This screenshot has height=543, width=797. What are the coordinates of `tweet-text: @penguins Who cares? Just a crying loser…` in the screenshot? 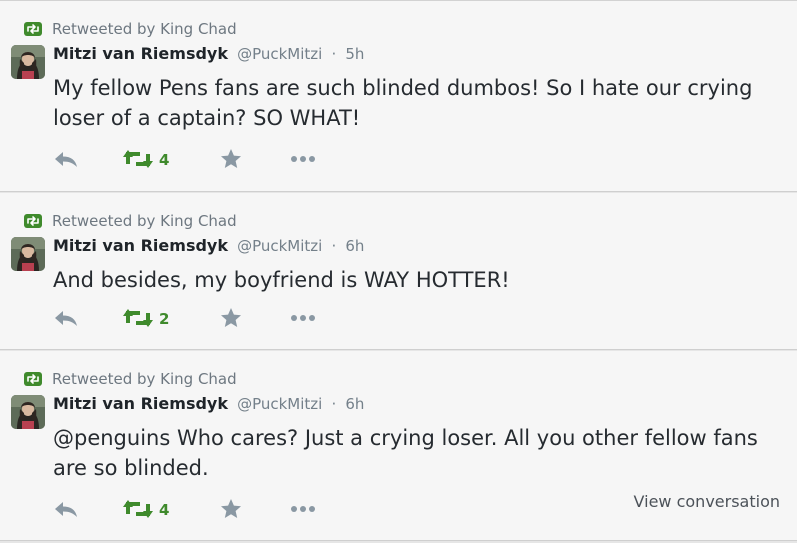 It's located at (405, 453).